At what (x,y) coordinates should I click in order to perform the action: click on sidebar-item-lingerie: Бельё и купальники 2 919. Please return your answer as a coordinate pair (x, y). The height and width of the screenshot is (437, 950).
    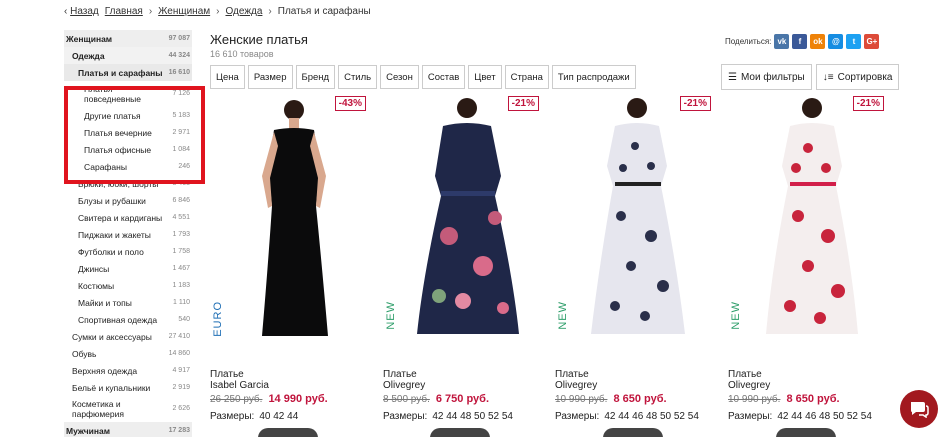
    Looking at the image, I should click on (128, 387).